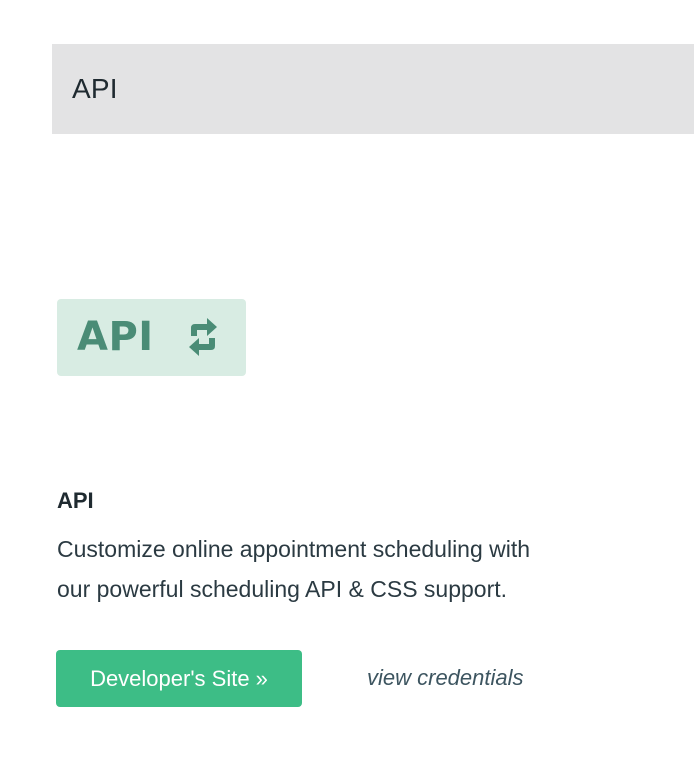 The width and height of the screenshot is (694, 760). What do you see at coordinates (75, 500) in the screenshot?
I see `integration-title: API` at bounding box center [75, 500].